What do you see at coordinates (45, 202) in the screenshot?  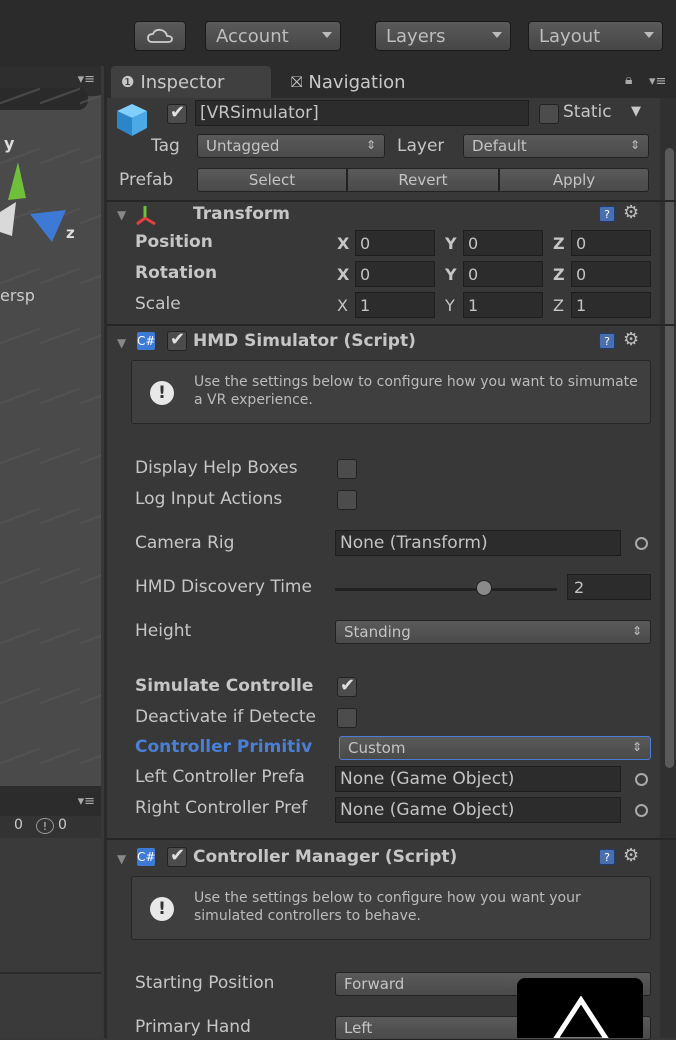 I see `scene-gizmo-icon` at bounding box center [45, 202].